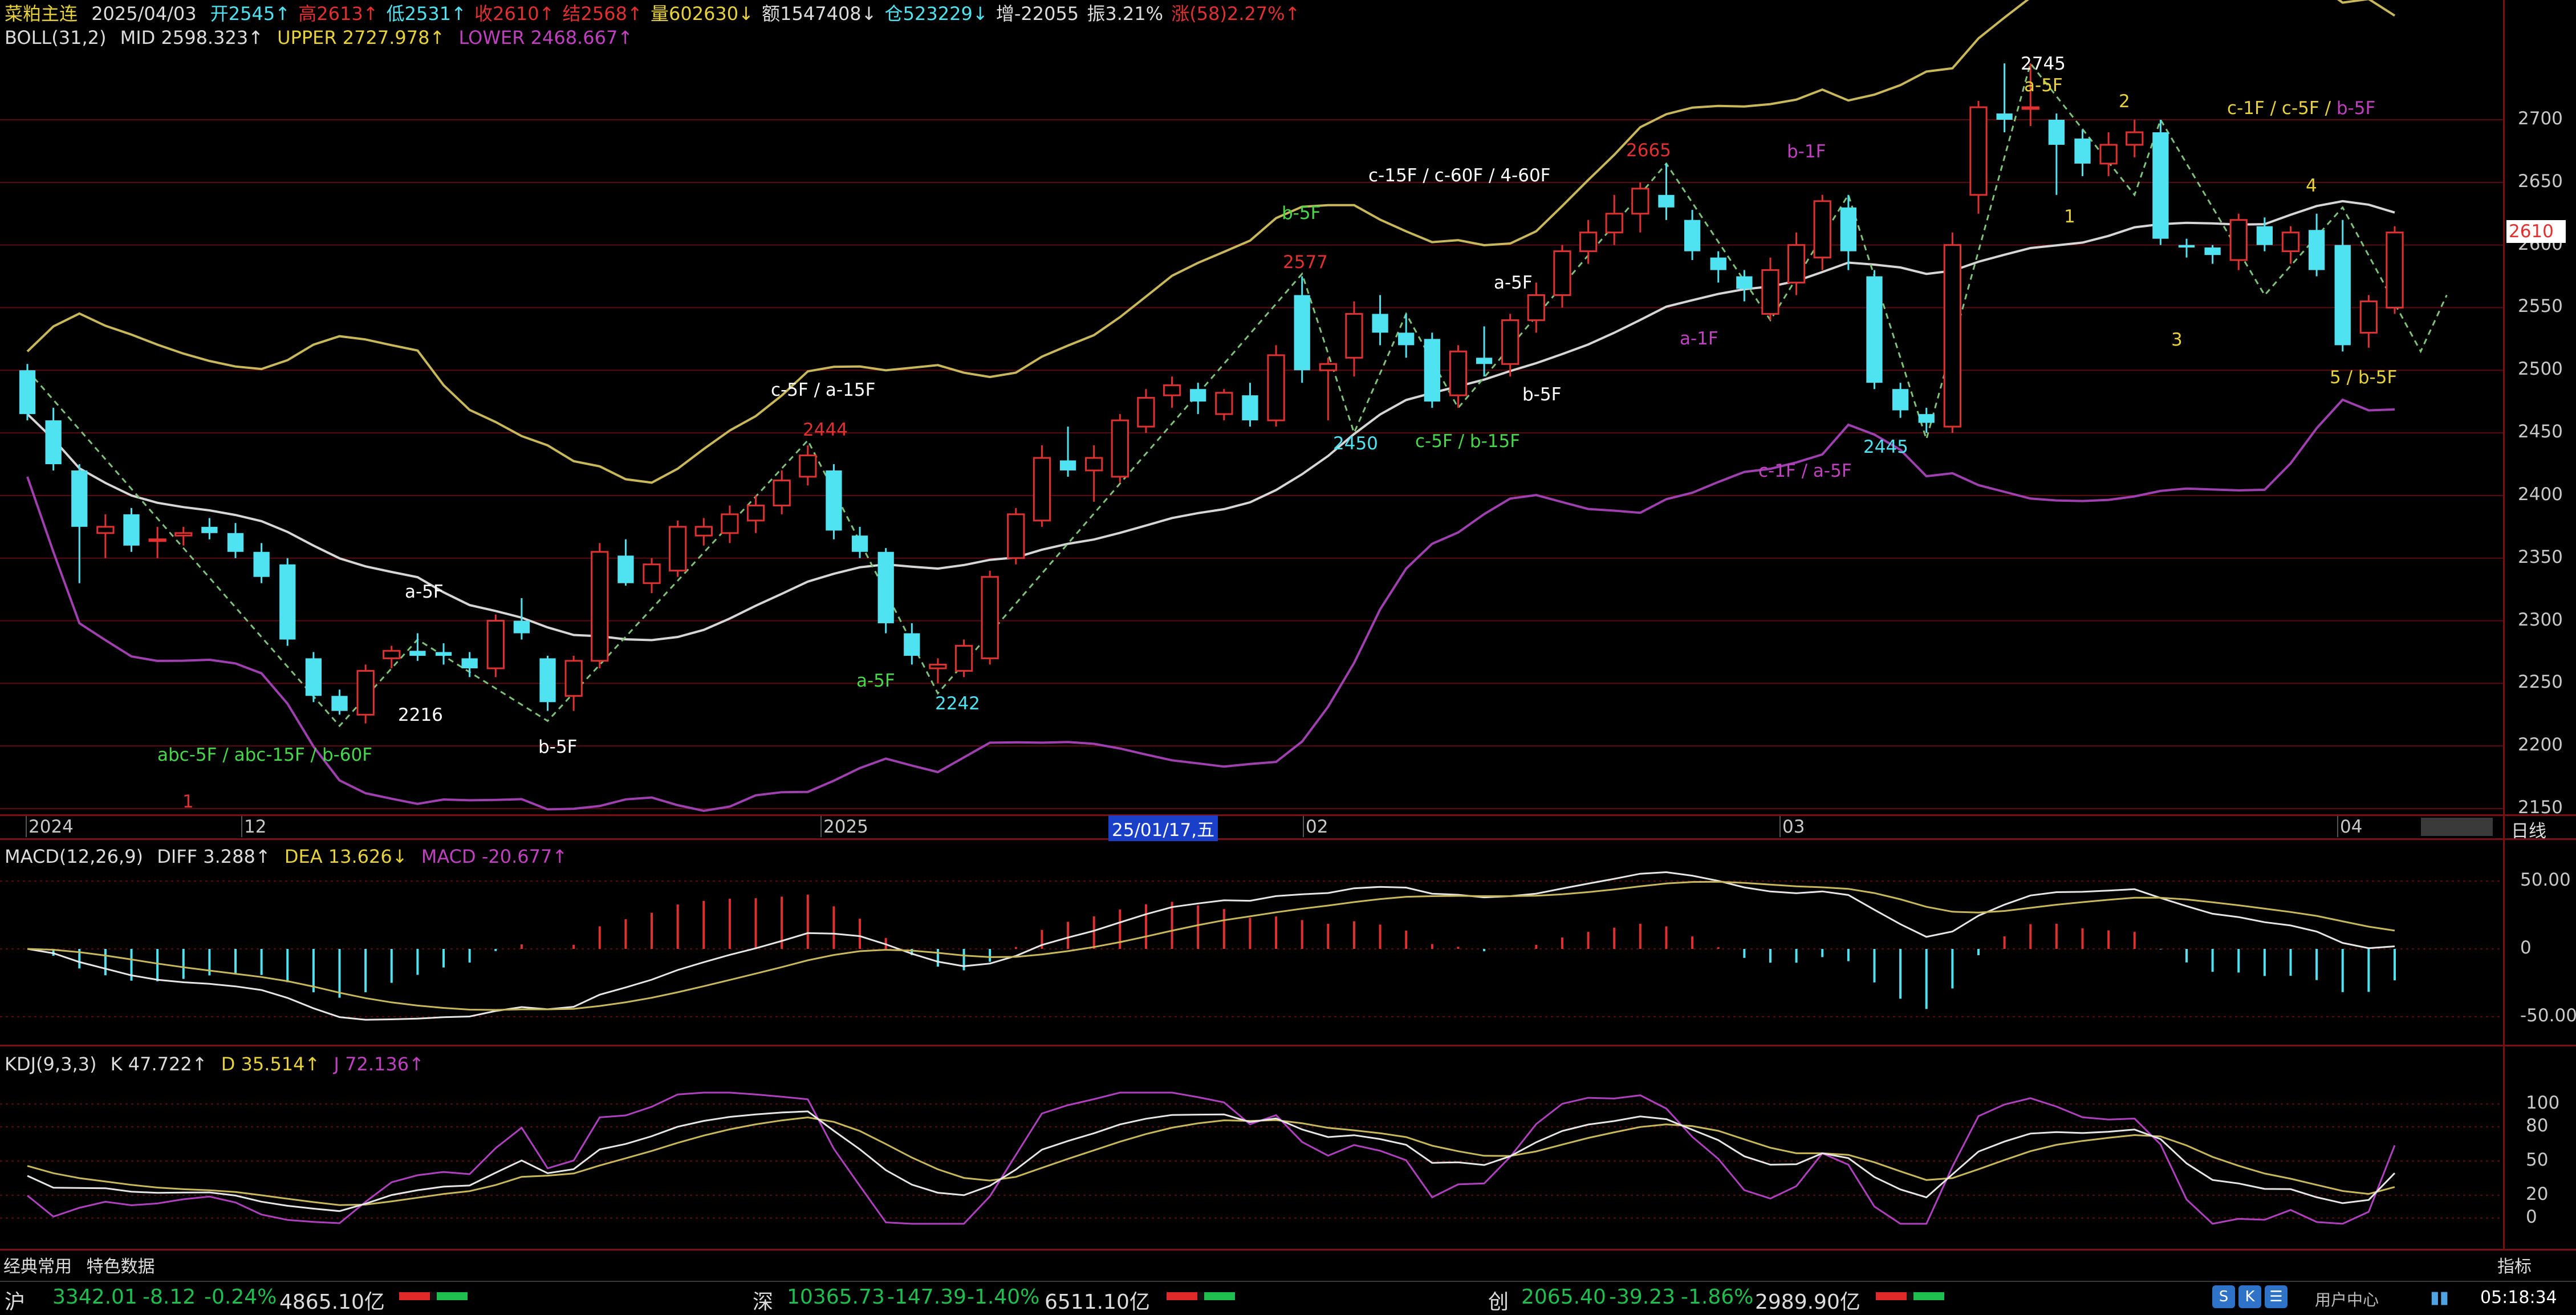  Describe the element at coordinates (121, 1267) in the screenshot. I see `tab-featured: 特色数据` at that location.